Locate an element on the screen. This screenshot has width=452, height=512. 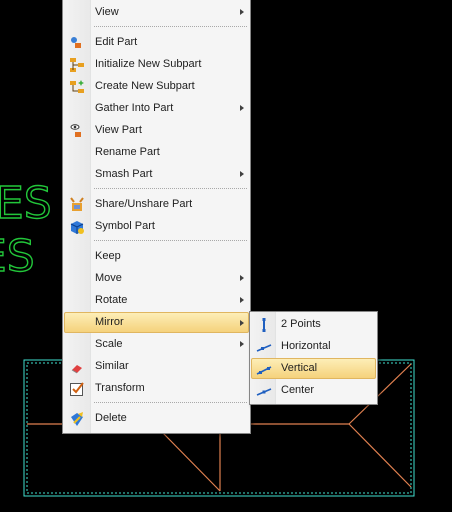
menu-item-similar: Similar is located at coordinates (156, 366).